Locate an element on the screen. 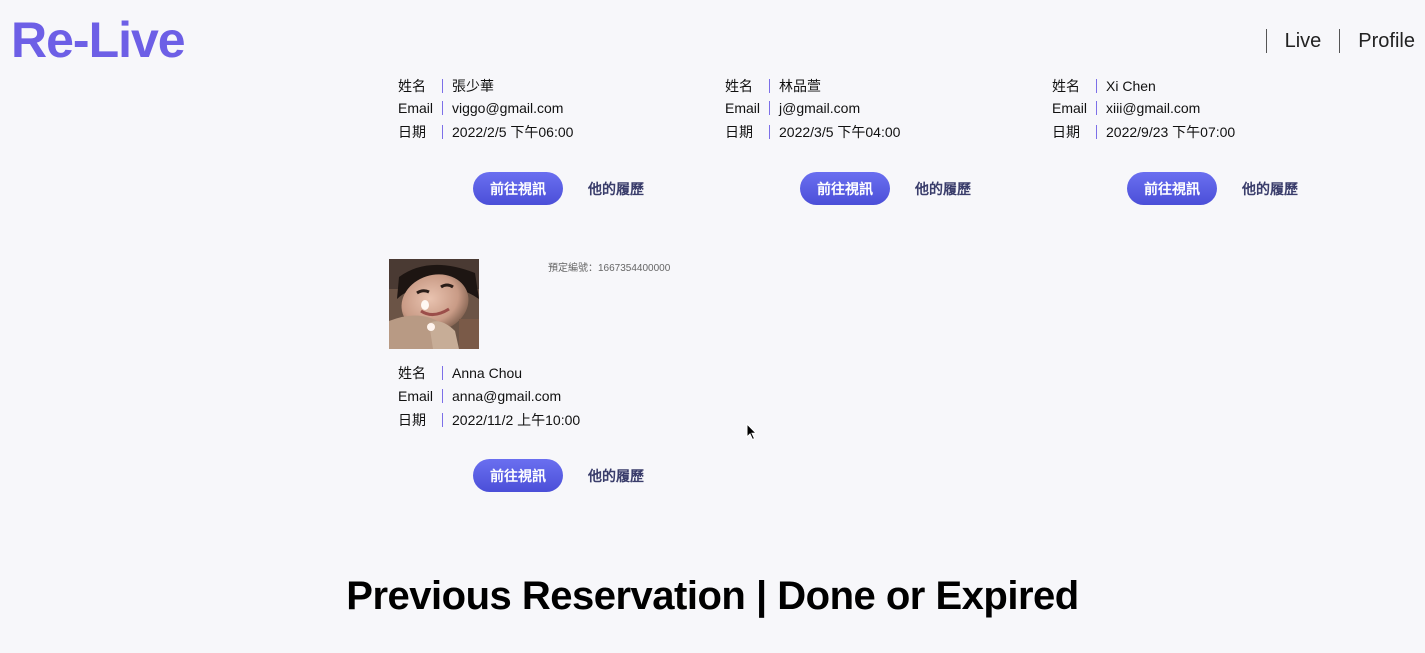 This screenshot has height=653, width=1425. name-value: 張少華 is located at coordinates (473, 86).